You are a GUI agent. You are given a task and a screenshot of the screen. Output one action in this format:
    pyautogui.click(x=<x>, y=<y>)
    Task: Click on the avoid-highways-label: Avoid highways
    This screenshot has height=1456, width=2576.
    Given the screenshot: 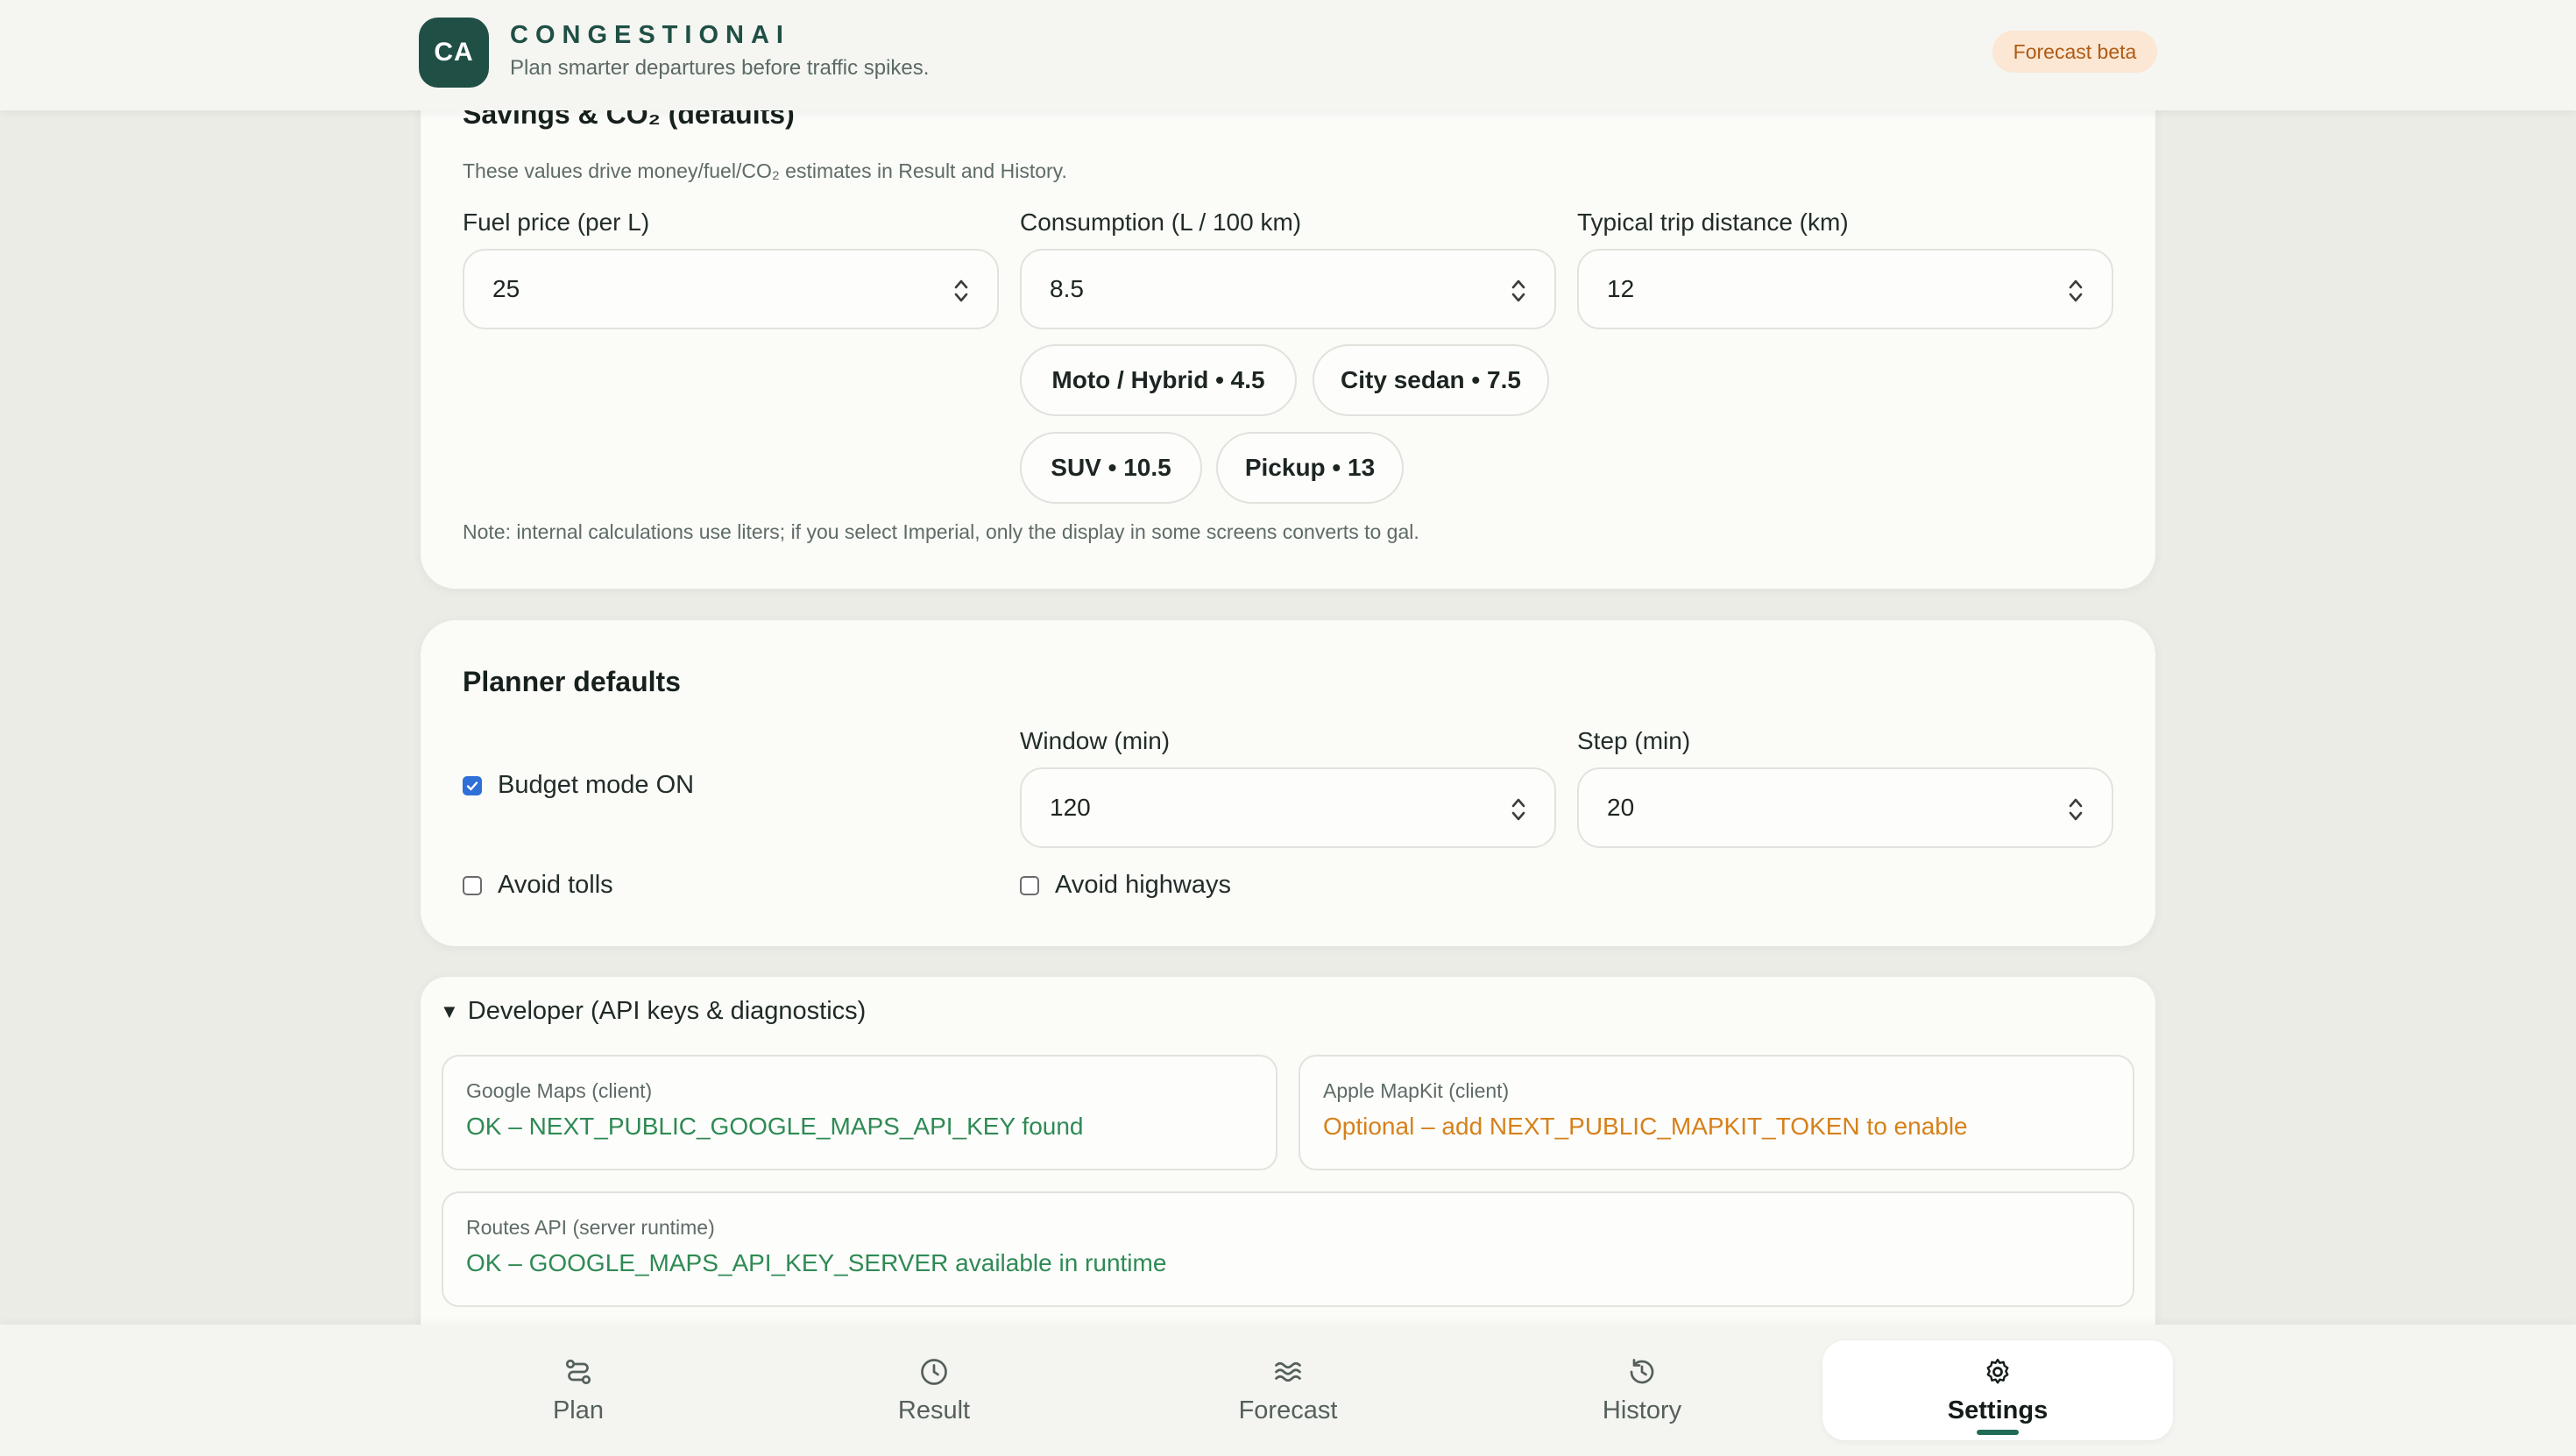 What is the action you would take?
    pyautogui.click(x=1143, y=885)
    